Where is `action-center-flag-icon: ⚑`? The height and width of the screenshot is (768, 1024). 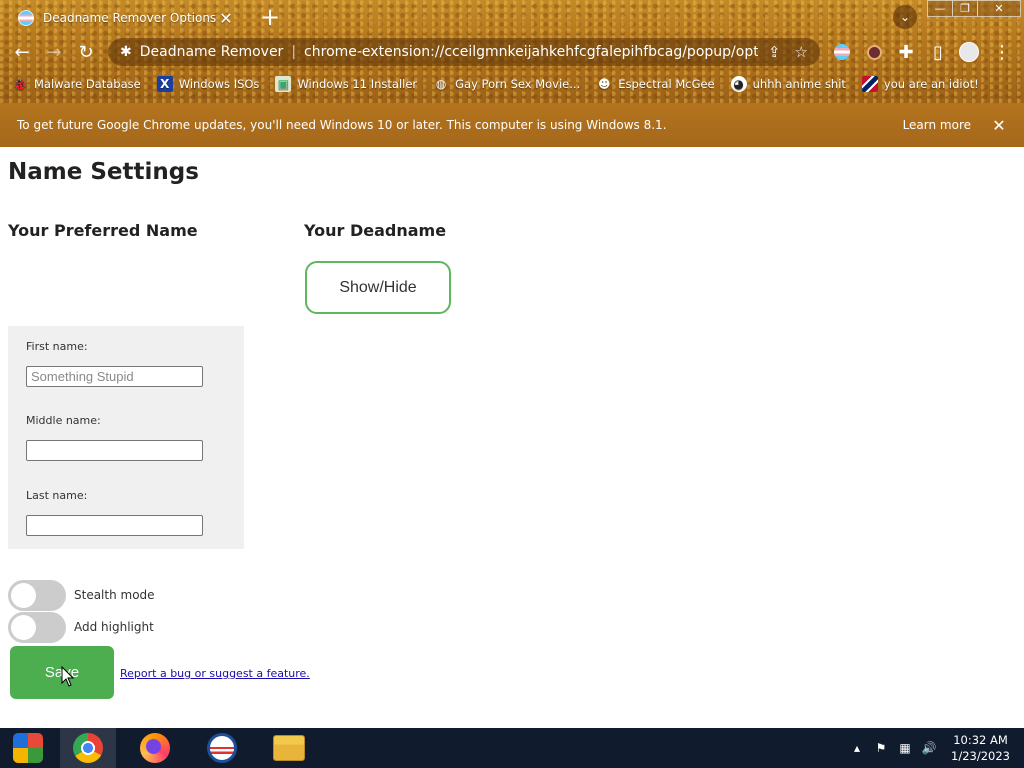 action-center-flag-icon: ⚑ is located at coordinates (881, 748).